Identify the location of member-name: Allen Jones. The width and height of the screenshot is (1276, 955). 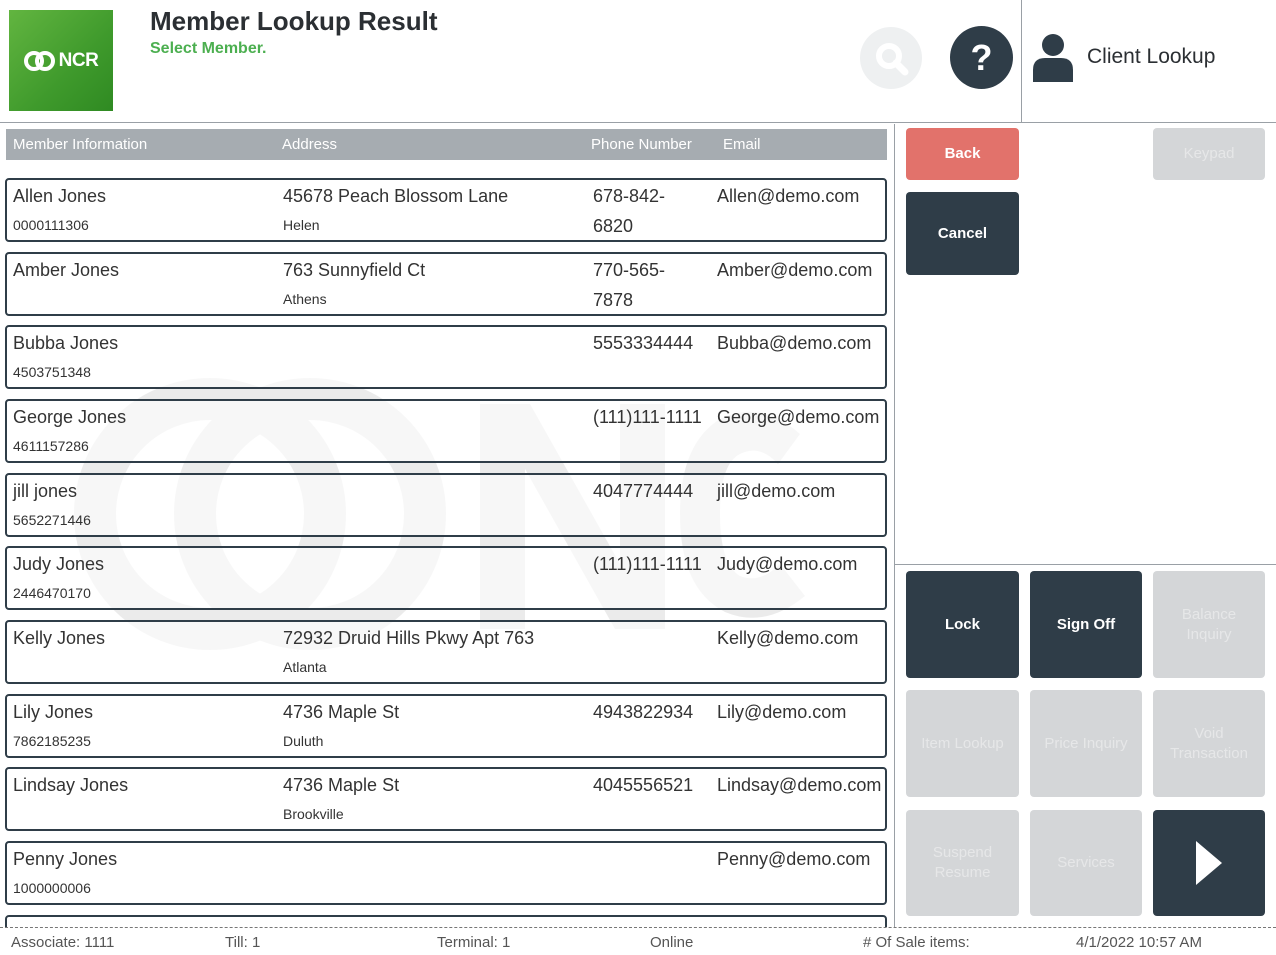
(60, 196).